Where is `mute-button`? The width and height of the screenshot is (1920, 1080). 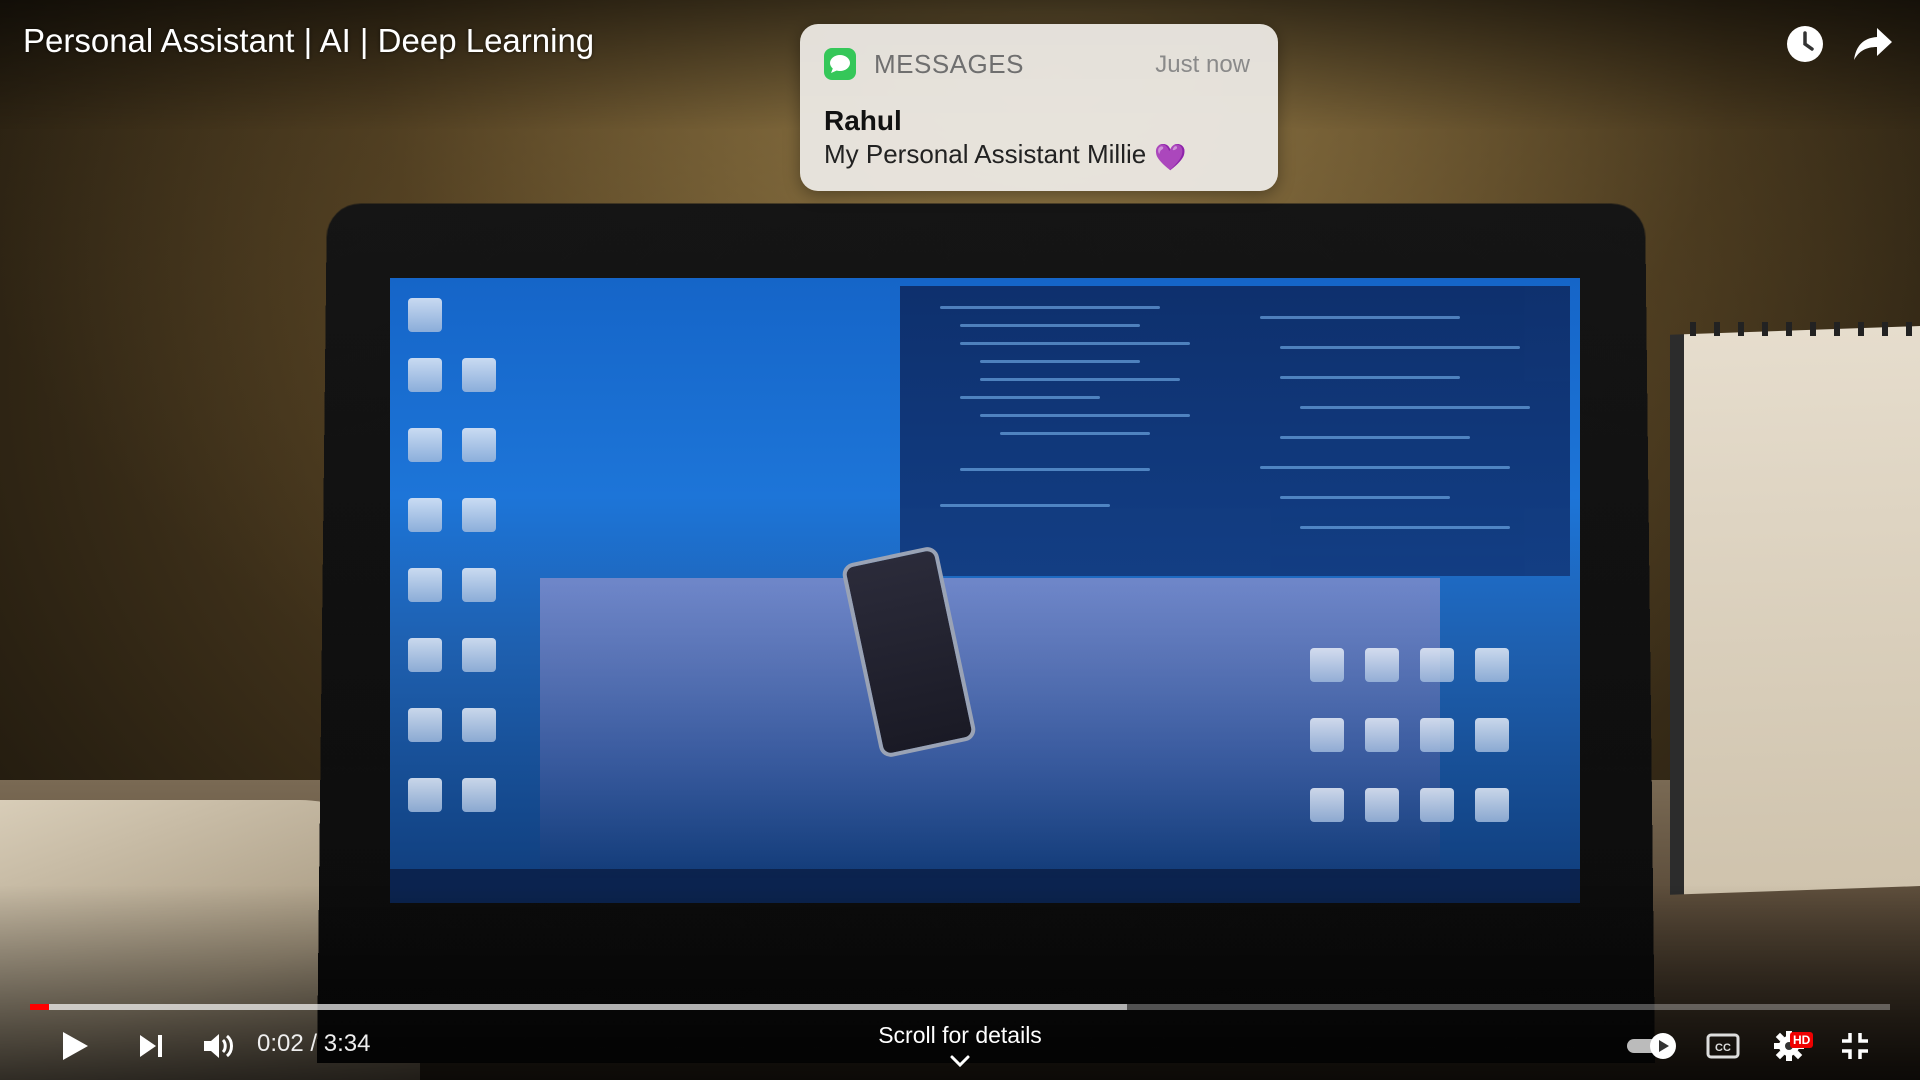 mute-button is located at coordinates (219, 1046).